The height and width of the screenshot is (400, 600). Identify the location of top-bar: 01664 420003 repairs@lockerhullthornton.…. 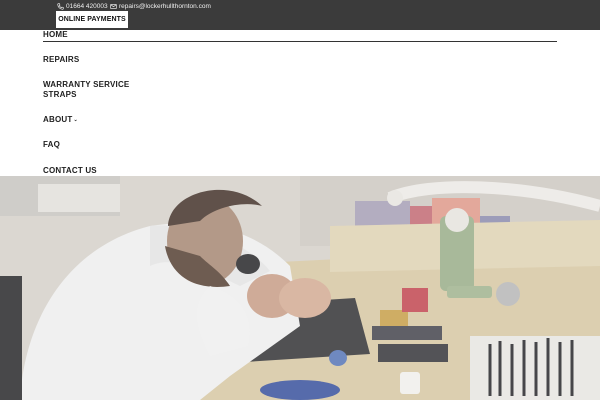
(300, 15).